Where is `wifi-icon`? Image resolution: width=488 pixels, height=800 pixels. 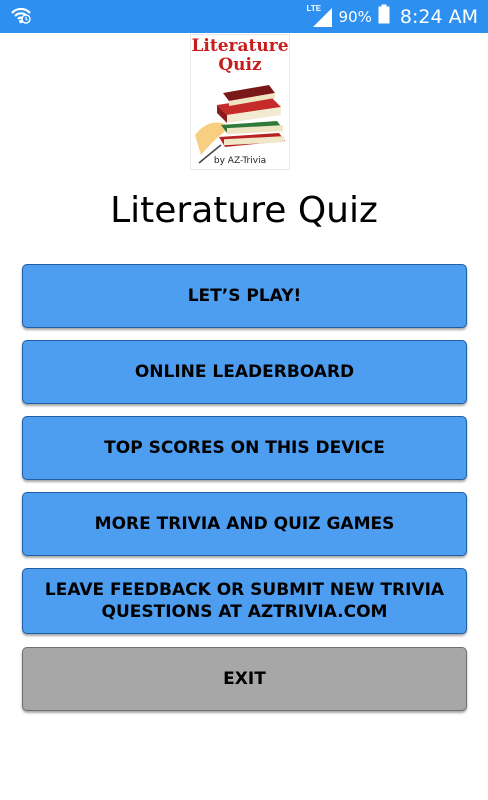 wifi-icon is located at coordinates (21, 16).